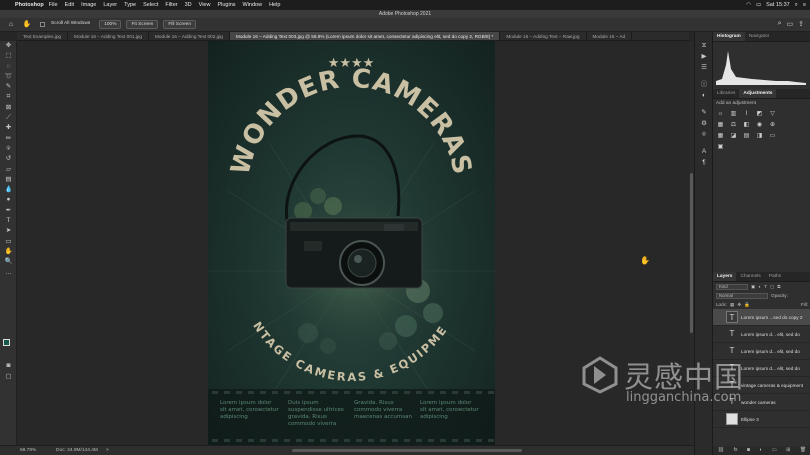 The height and width of the screenshot is (455, 810). Describe the element at coordinates (610, 36) in the screenshot. I see `document-tab: Module 16 – Ad` at that location.